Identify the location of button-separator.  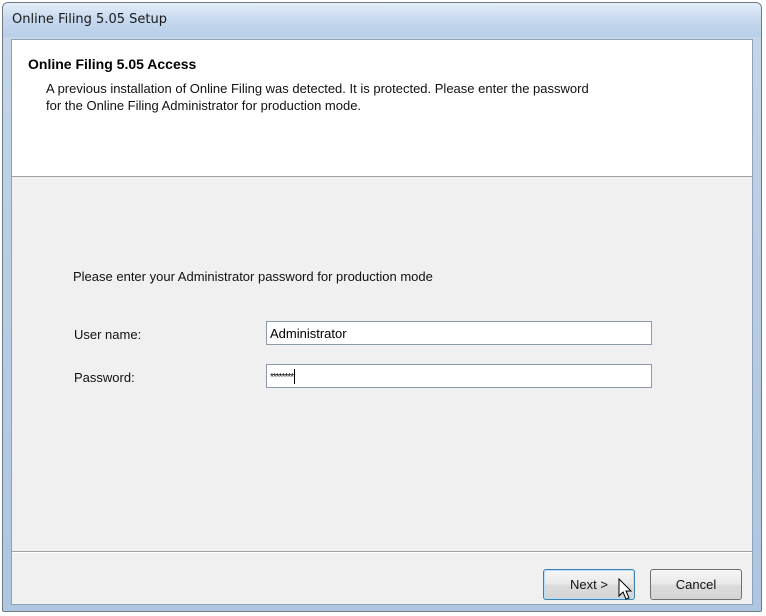
(382, 552).